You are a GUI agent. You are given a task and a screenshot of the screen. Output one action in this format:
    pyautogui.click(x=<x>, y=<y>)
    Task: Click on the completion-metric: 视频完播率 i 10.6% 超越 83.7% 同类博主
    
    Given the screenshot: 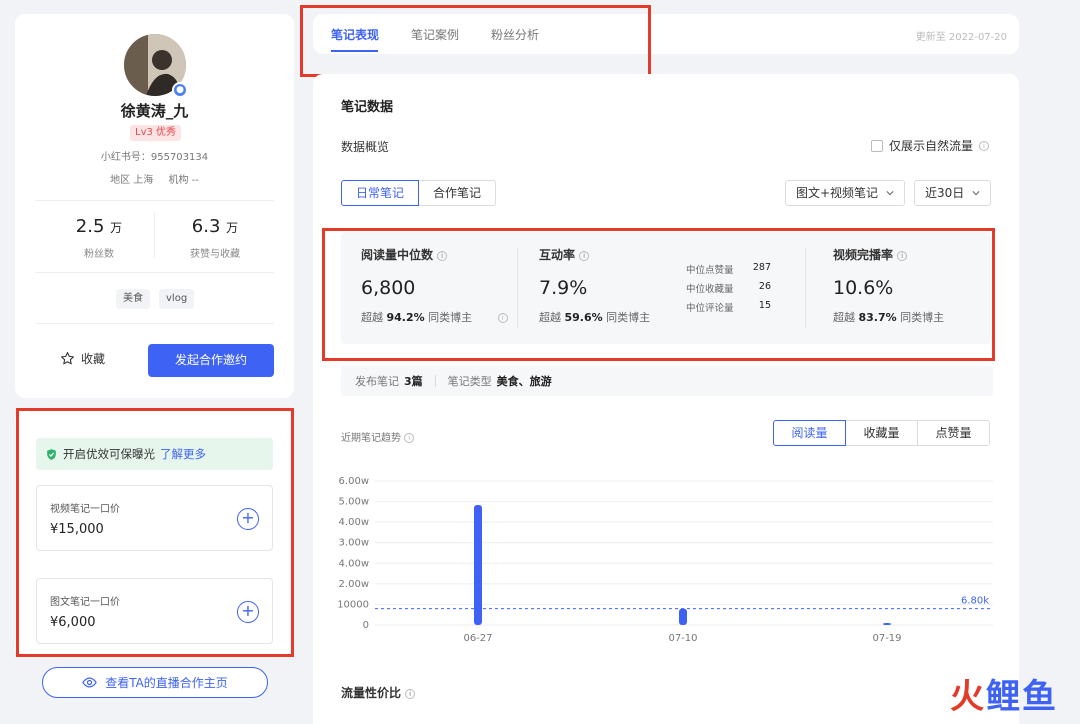 What is the action you would take?
    pyautogui.click(x=888, y=285)
    